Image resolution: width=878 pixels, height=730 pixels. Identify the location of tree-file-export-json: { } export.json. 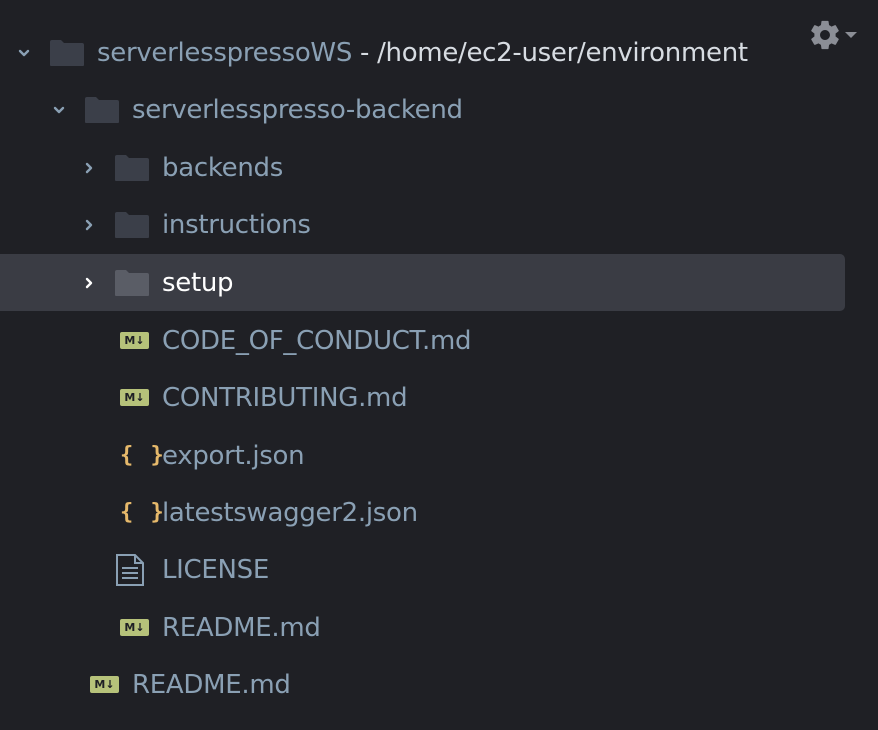
(422, 455).